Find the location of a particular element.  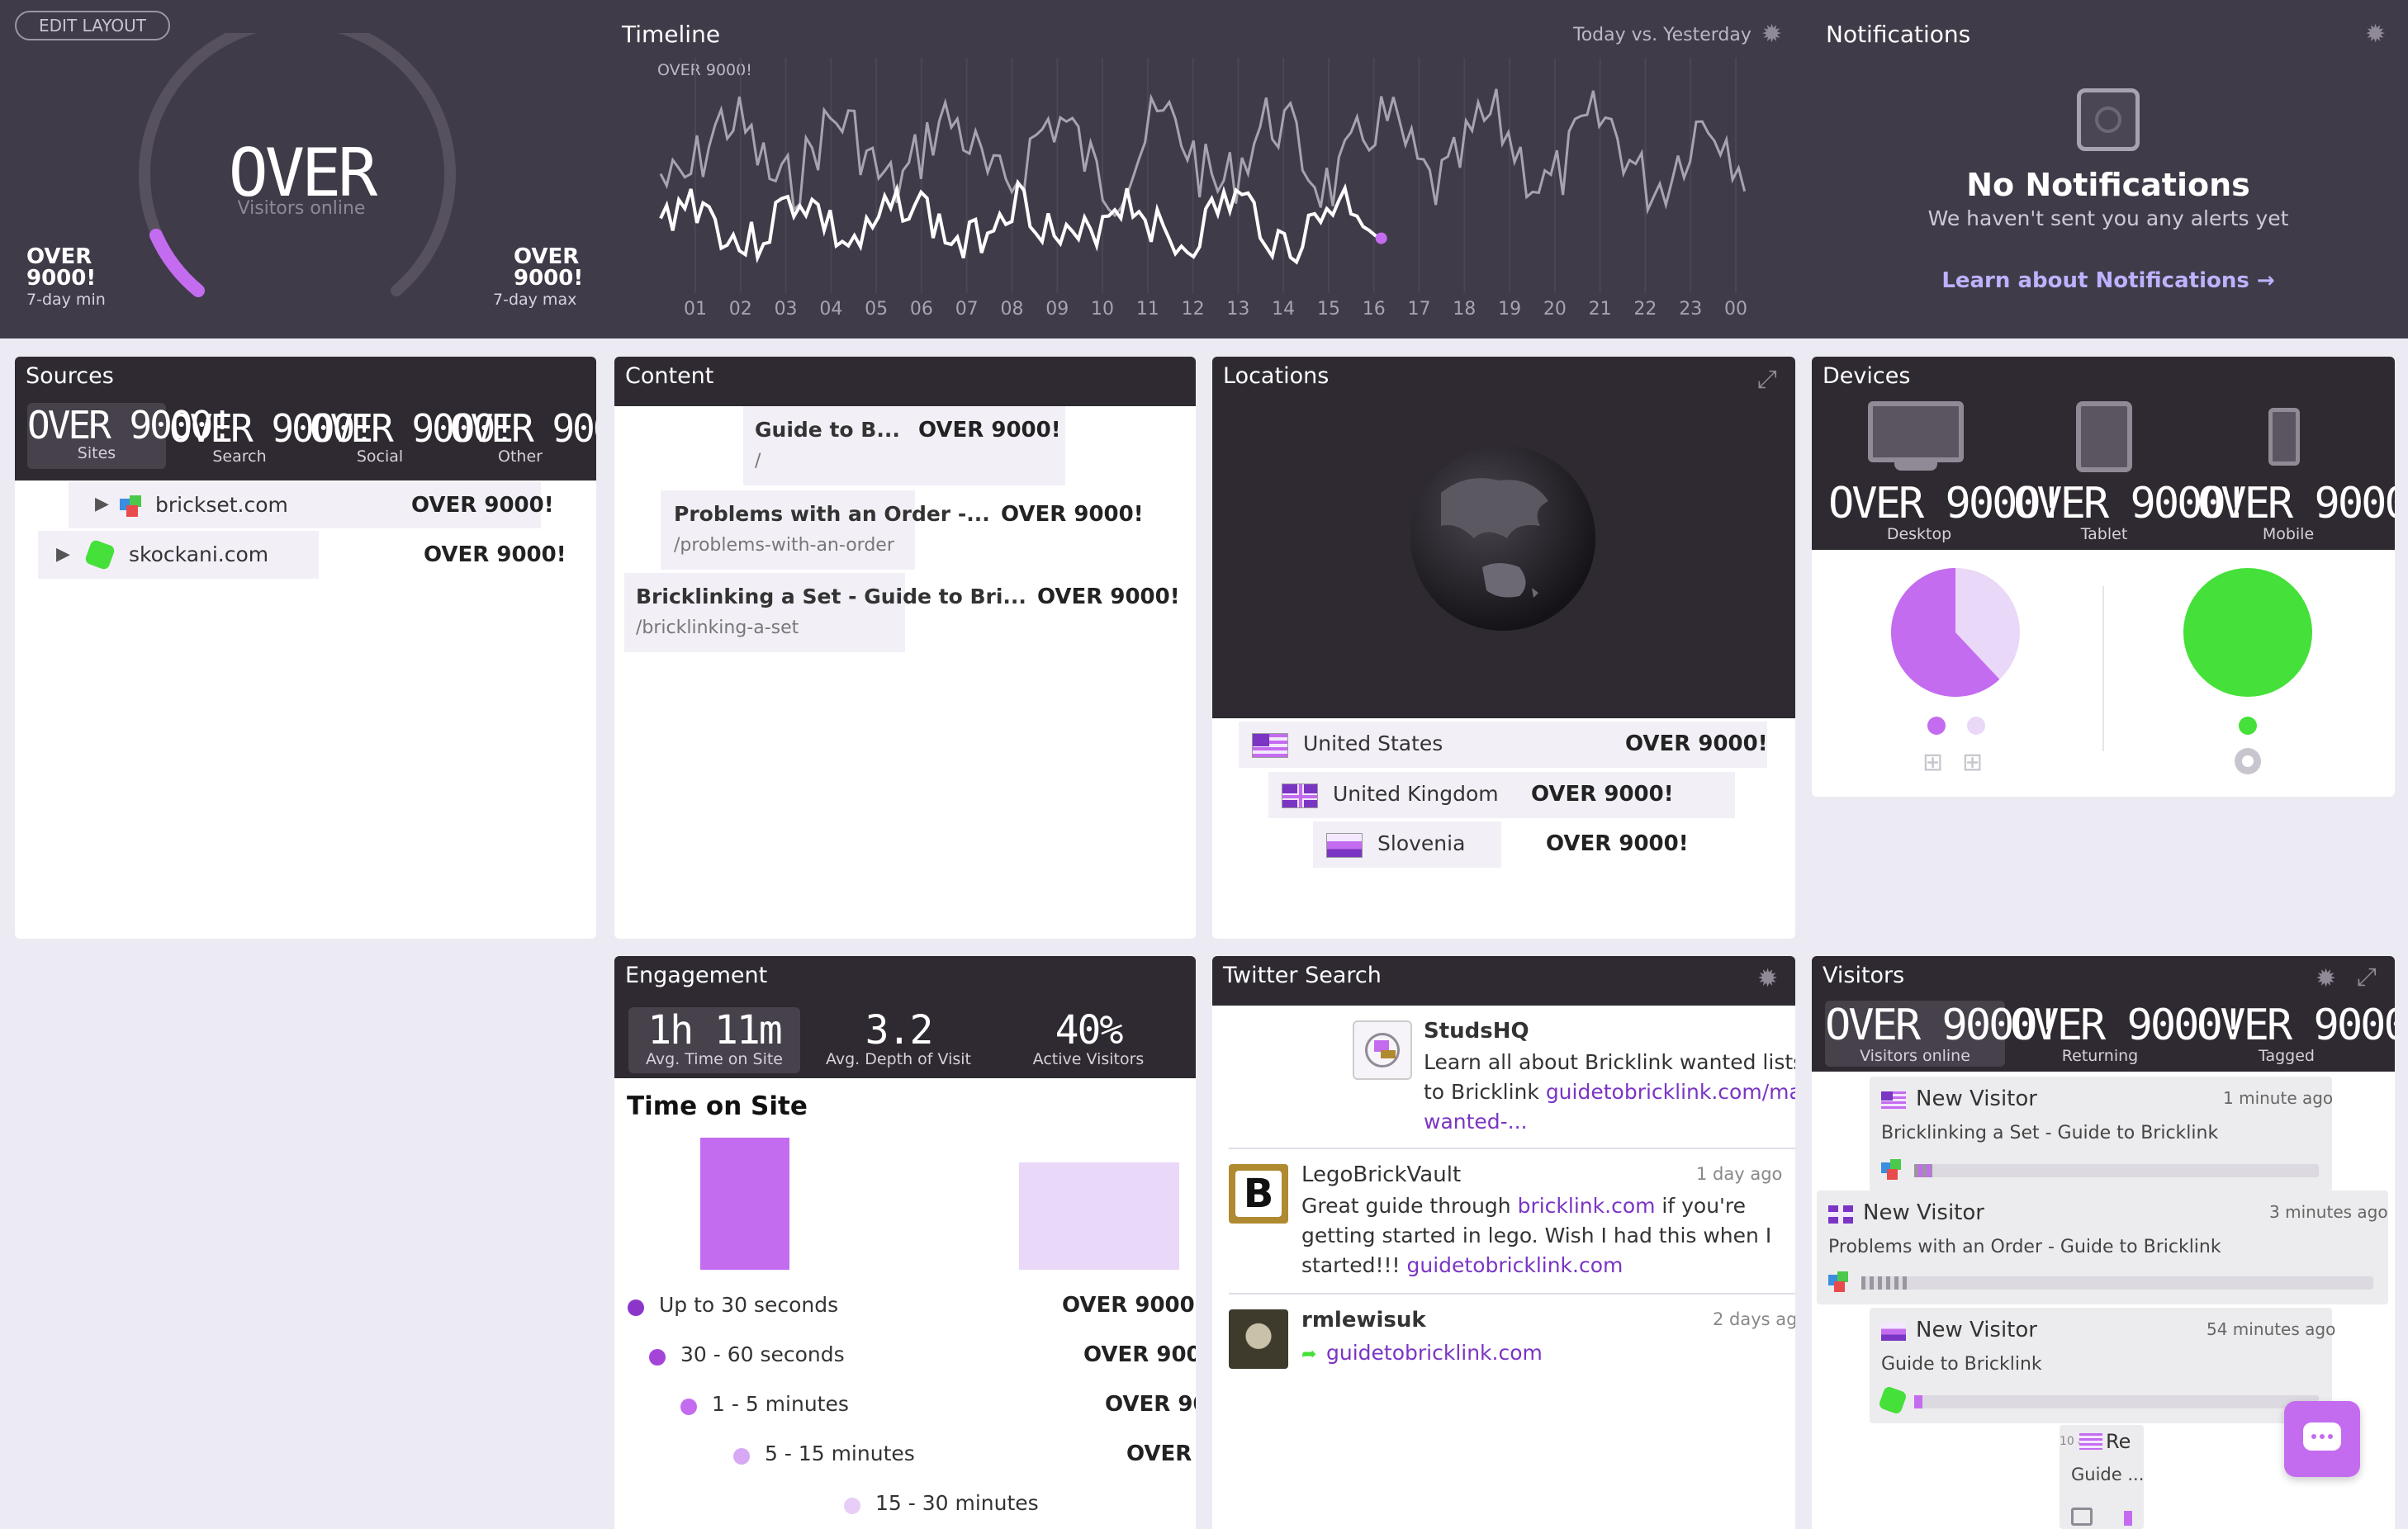

tweet-text: if you're is located at coordinates (1701, 1206).